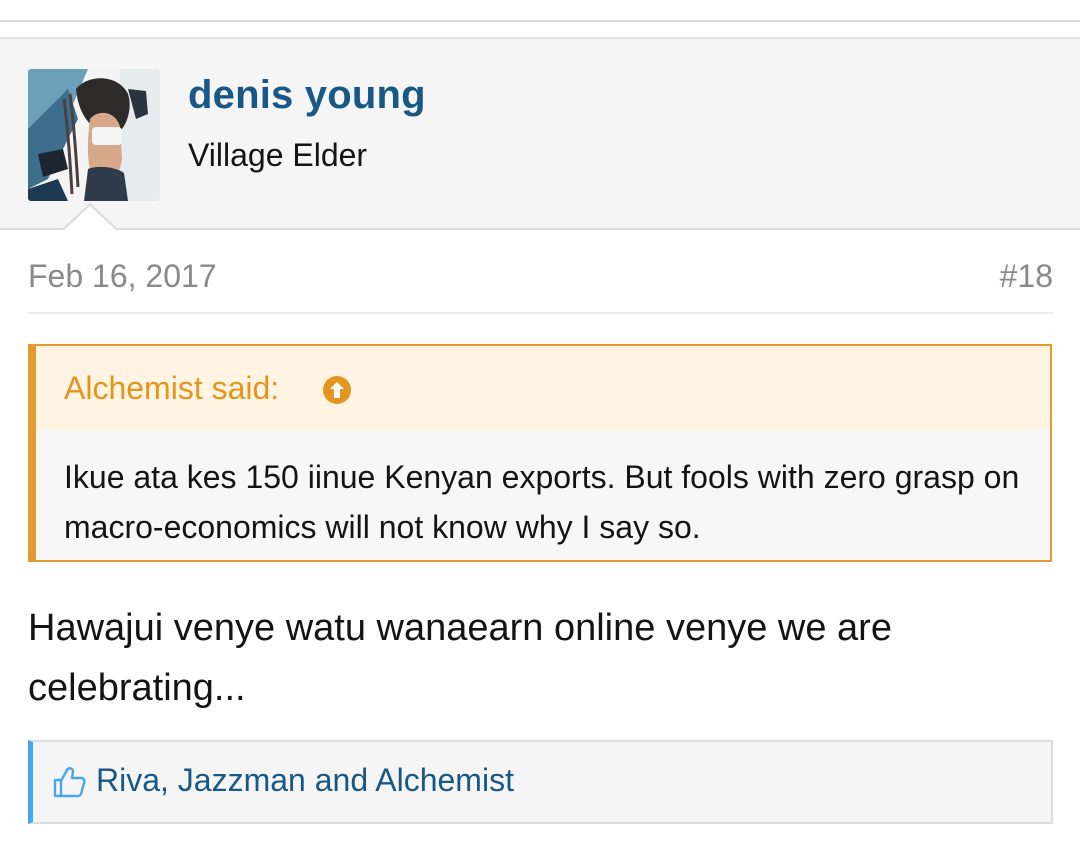 Image resolution: width=1080 pixels, height=851 pixels. What do you see at coordinates (540, 782) in the screenshot?
I see `likes-bar: Riva, Jazzman and Alchemist` at bounding box center [540, 782].